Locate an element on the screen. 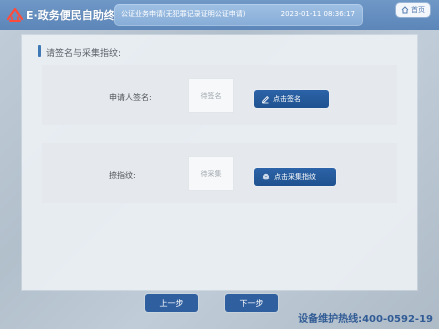 The height and width of the screenshot is (329, 439). signature-row: 申请人签名: 待签名 点击签名 is located at coordinates (219, 95).